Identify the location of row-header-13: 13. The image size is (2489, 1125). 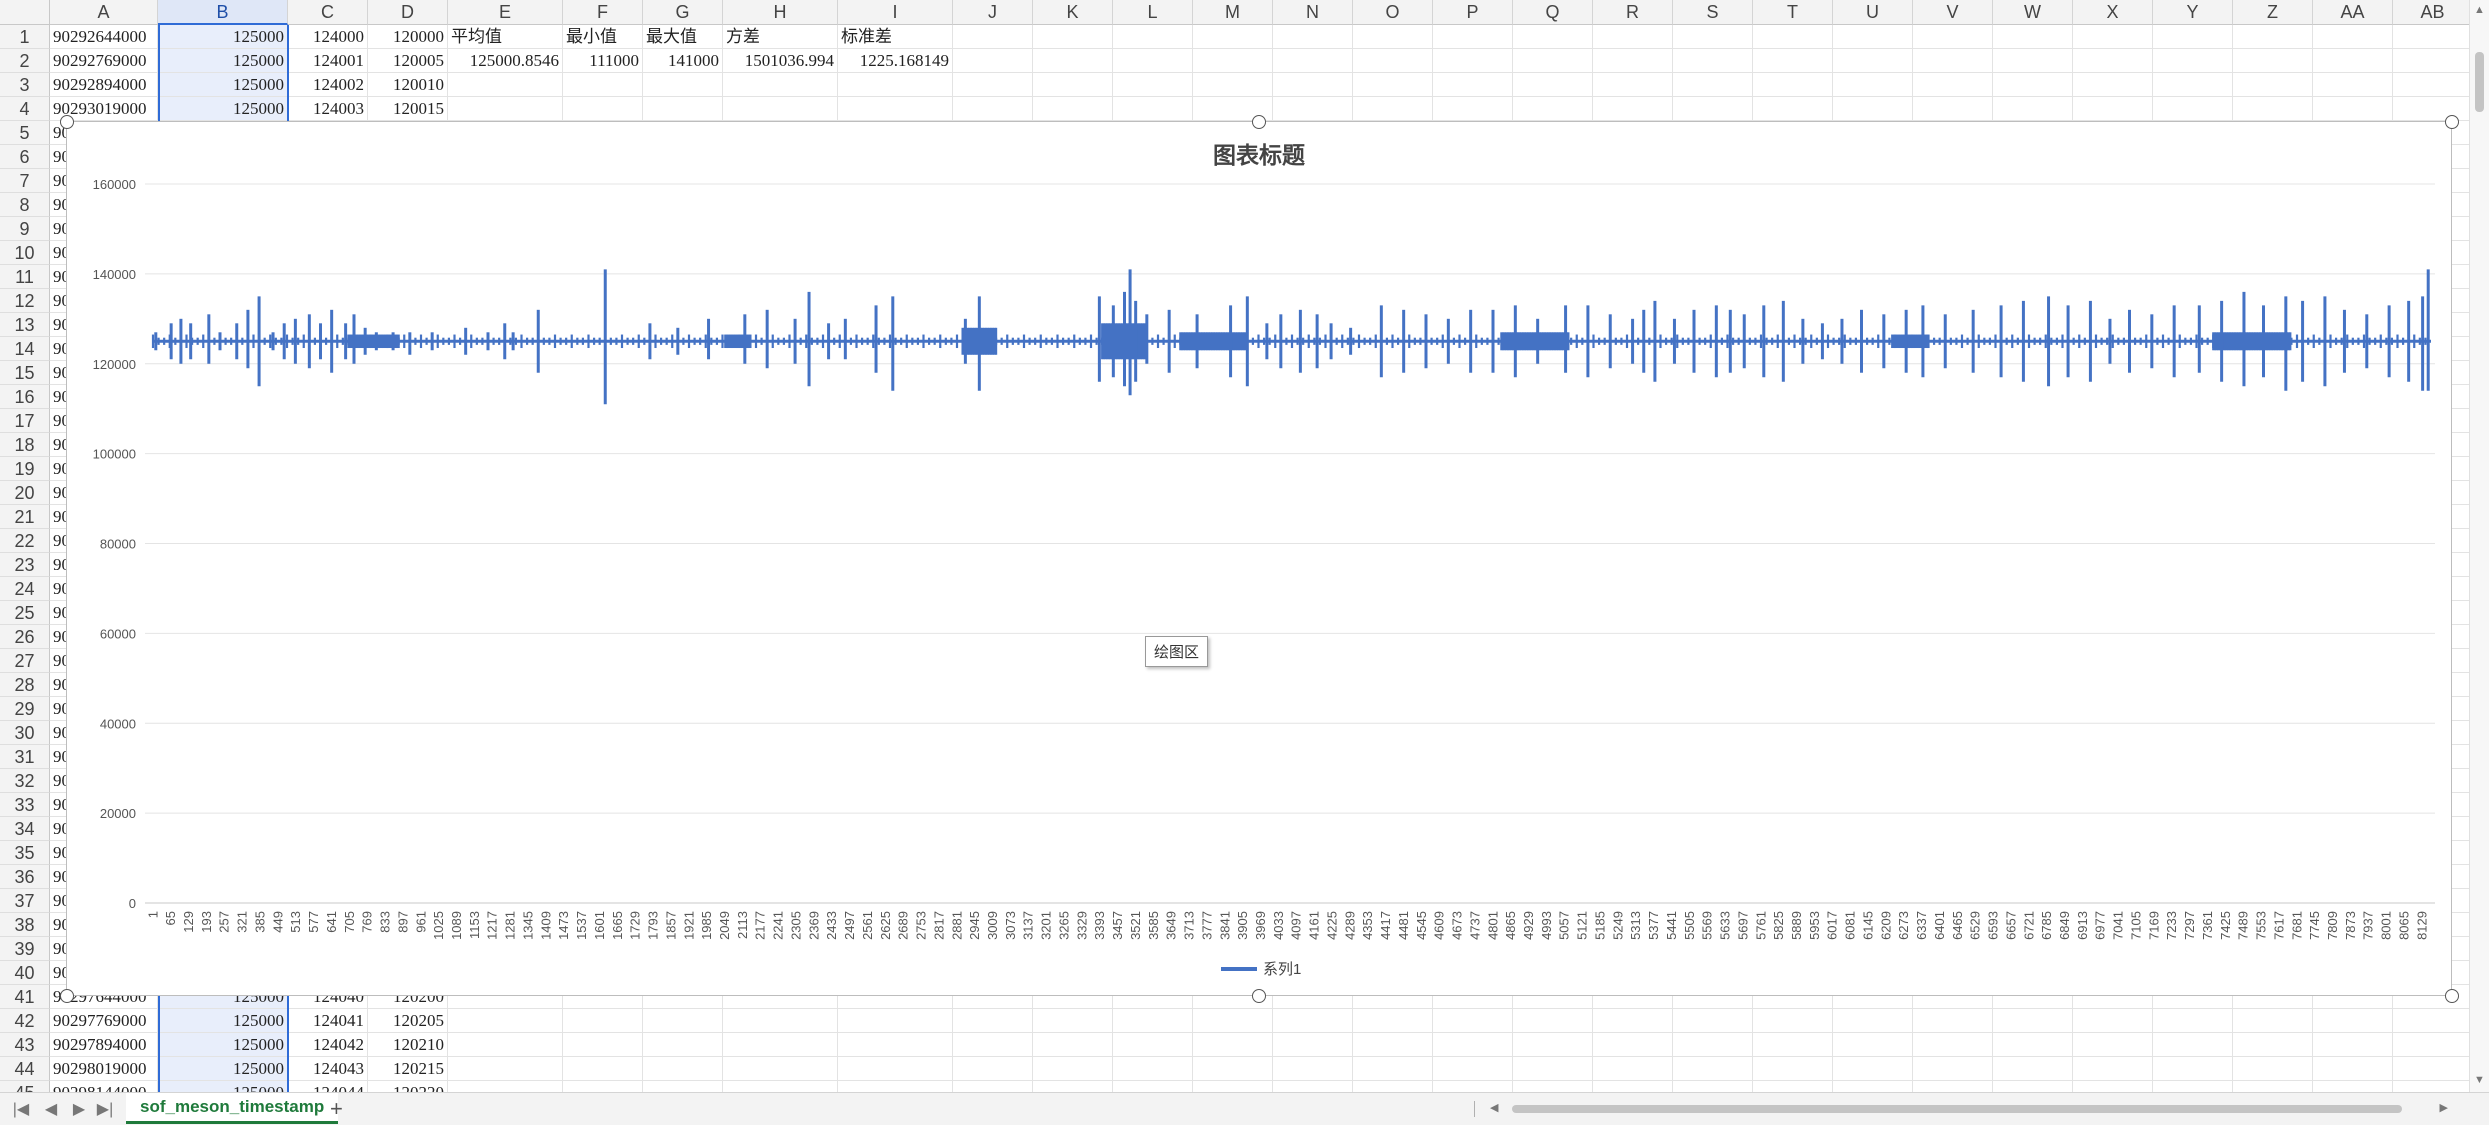
(25, 325).